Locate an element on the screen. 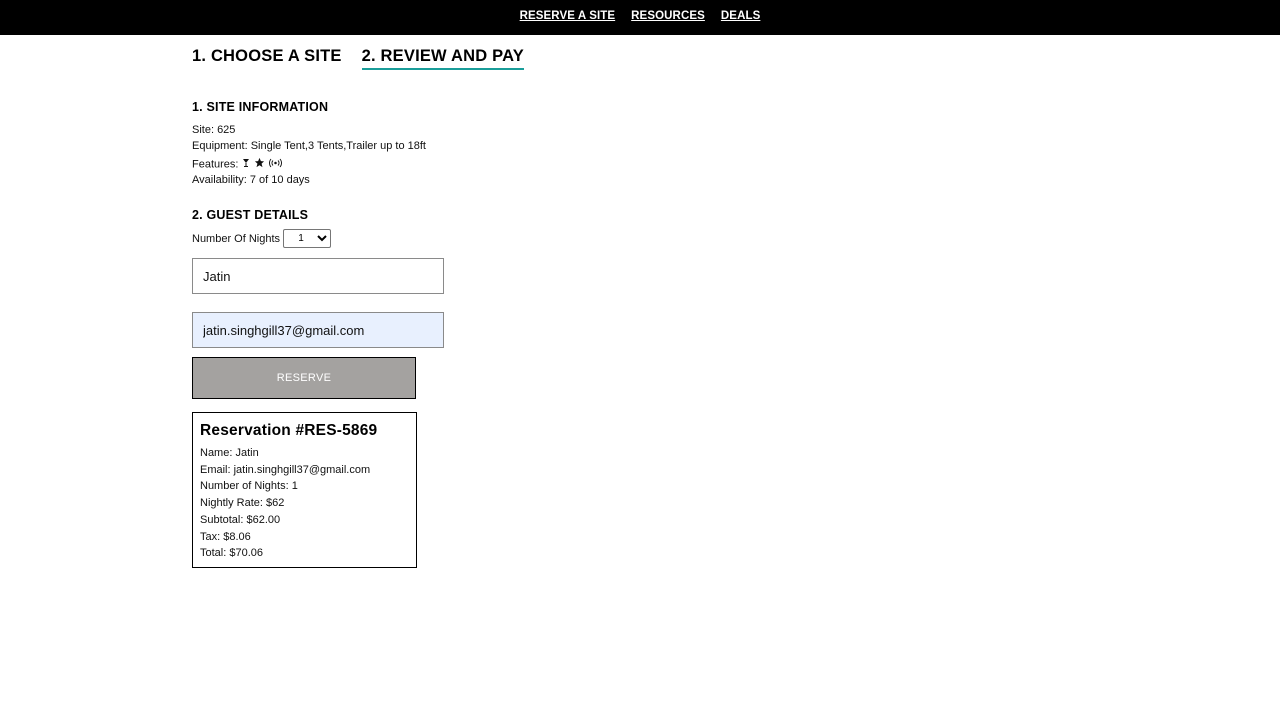 Image resolution: width=1280 pixels, height=719 pixels. site-features: Features: is located at coordinates (237, 164).